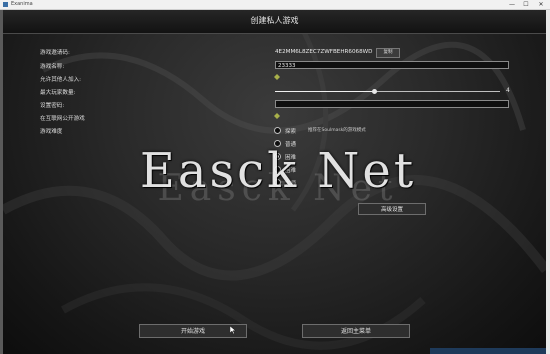 The width and height of the screenshot is (550, 354). What do you see at coordinates (356, 331) in the screenshot?
I see `back-to-menu-button: 返回主菜单` at bounding box center [356, 331].